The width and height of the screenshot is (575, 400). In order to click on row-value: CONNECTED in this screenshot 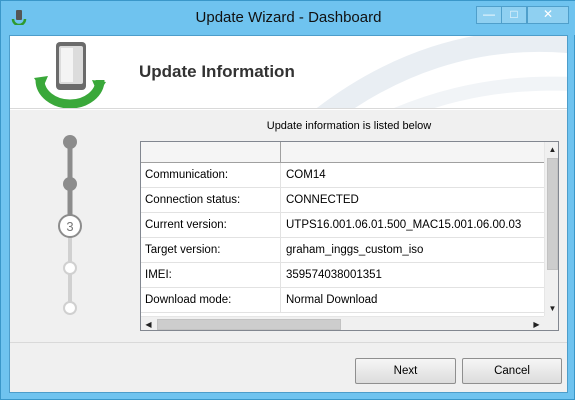, I will do `click(322, 200)`.